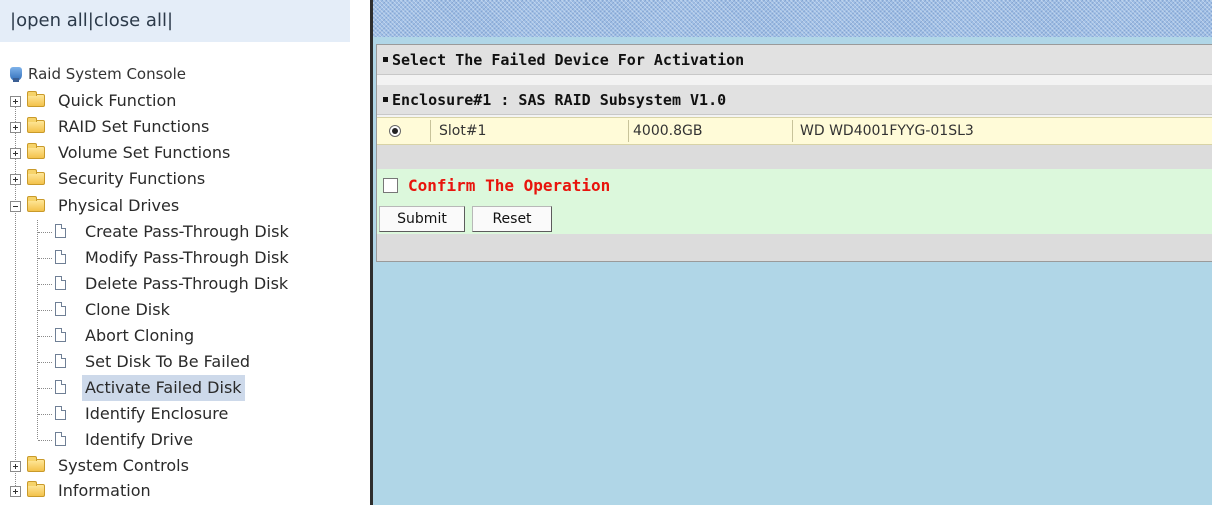 This screenshot has height=505, width=1212. What do you see at coordinates (140, 335) in the screenshot?
I see `tree-item-label: Abort Cloning` at bounding box center [140, 335].